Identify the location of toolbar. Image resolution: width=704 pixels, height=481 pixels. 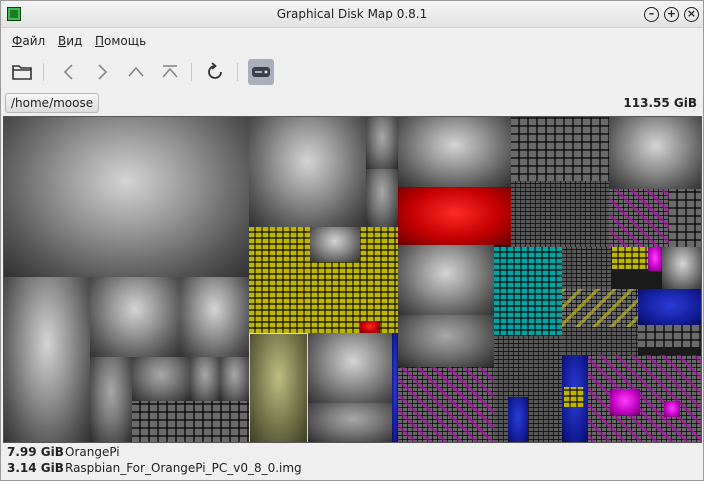
(352, 72).